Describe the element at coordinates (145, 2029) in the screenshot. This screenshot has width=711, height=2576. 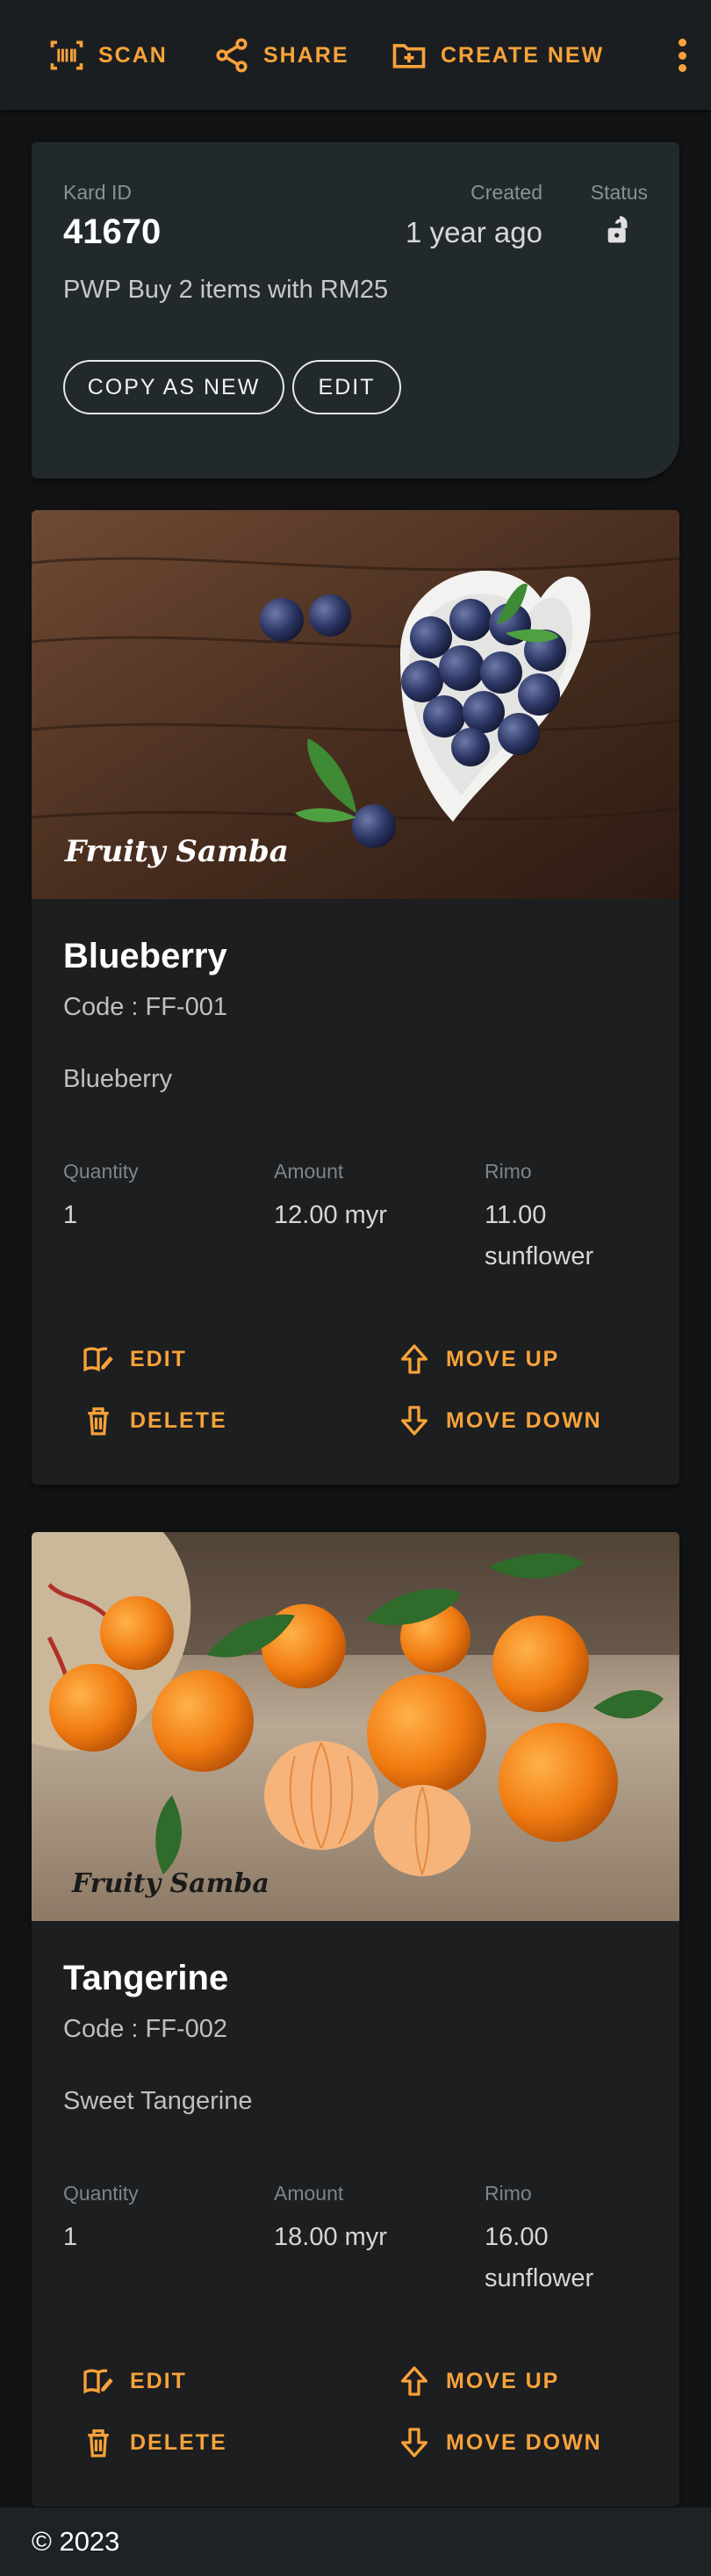
I see `item-code: Code : FF-002` at that location.